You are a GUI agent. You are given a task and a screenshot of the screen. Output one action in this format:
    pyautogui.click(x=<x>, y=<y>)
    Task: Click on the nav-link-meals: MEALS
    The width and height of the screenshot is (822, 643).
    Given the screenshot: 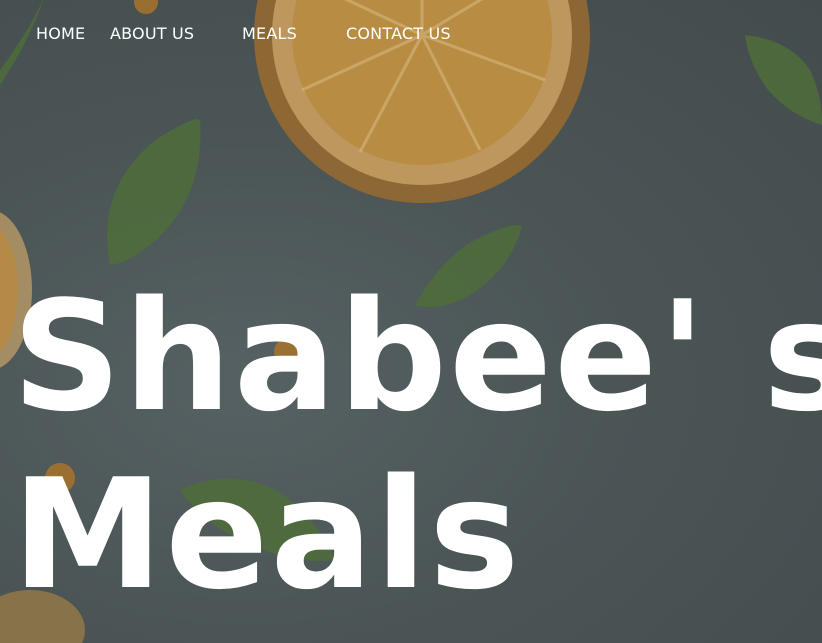 What is the action you would take?
    pyautogui.click(x=269, y=33)
    